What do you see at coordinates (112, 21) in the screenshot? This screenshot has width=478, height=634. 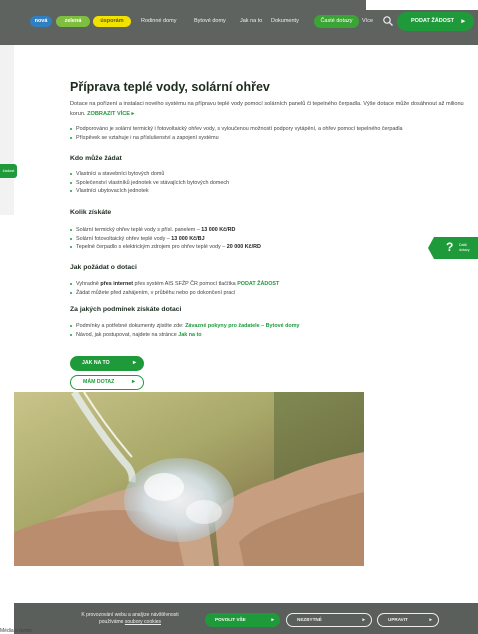 I see `logo-pill-usporam: úsporám` at bounding box center [112, 21].